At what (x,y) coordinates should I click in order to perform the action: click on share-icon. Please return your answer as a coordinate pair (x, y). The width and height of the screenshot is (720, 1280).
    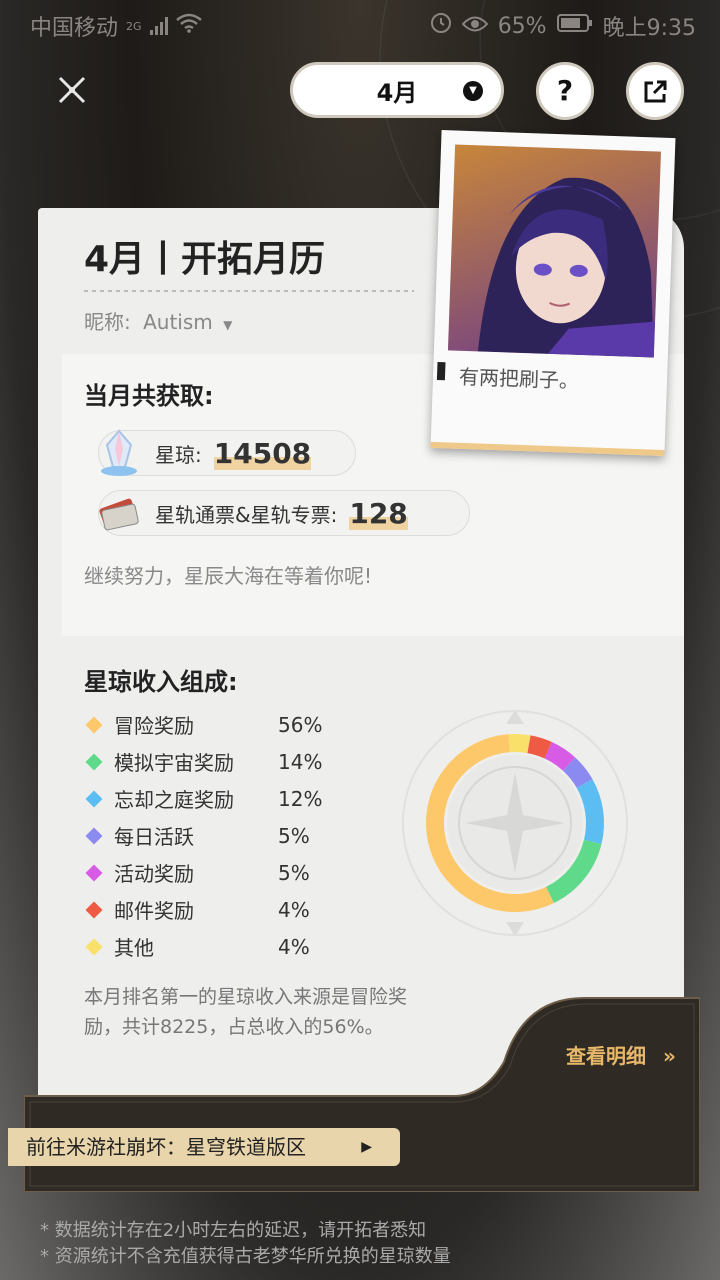
    Looking at the image, I should click on (655, 91).